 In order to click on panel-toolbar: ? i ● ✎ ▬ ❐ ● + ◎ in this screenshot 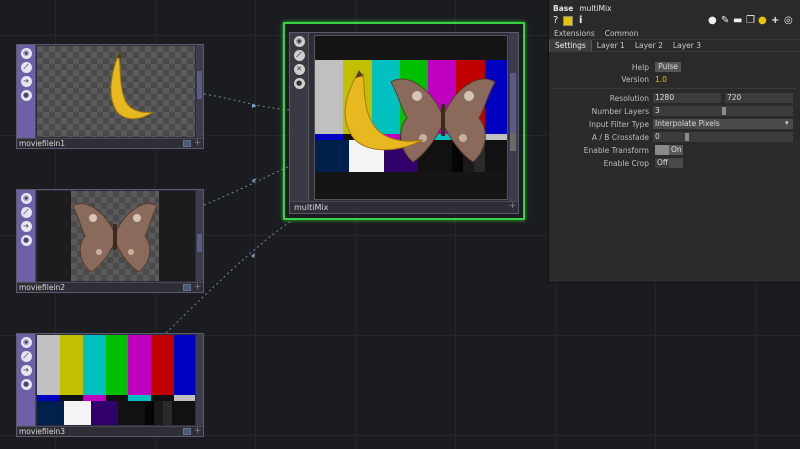, I will do `click(674, 21)`.